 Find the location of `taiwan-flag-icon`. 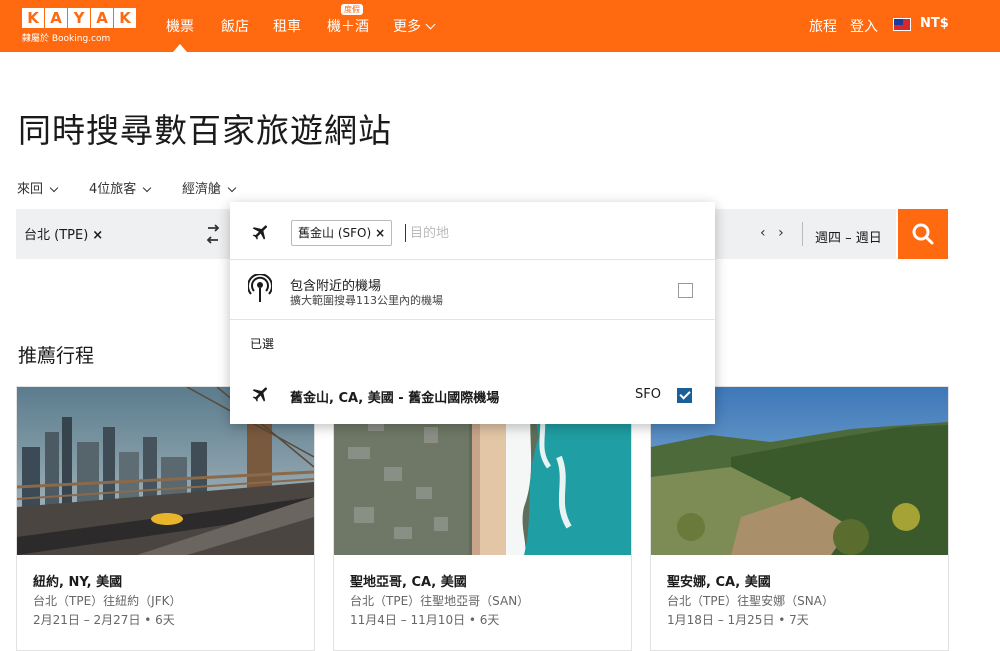

taiwan-flag-icon is located at coordinates (902, 24).